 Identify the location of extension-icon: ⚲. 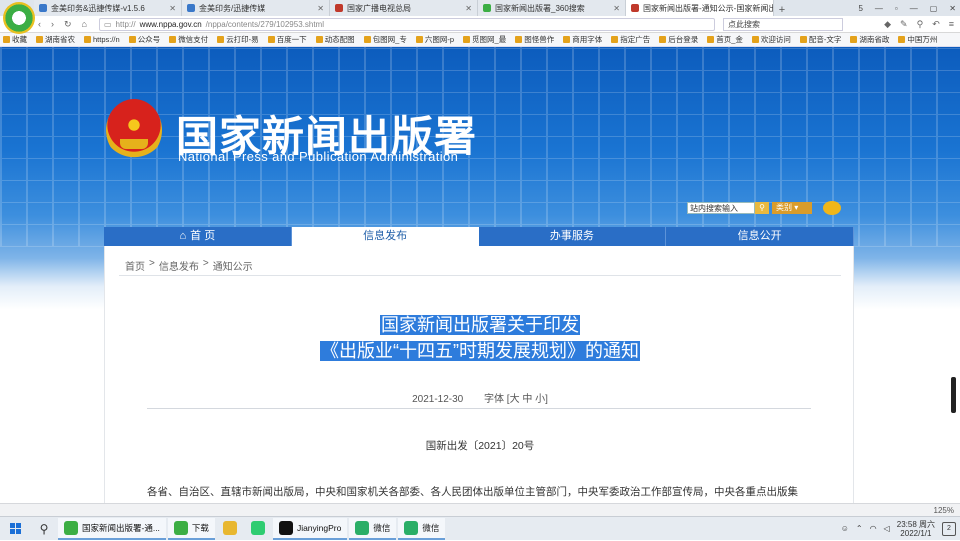
(920, 24).